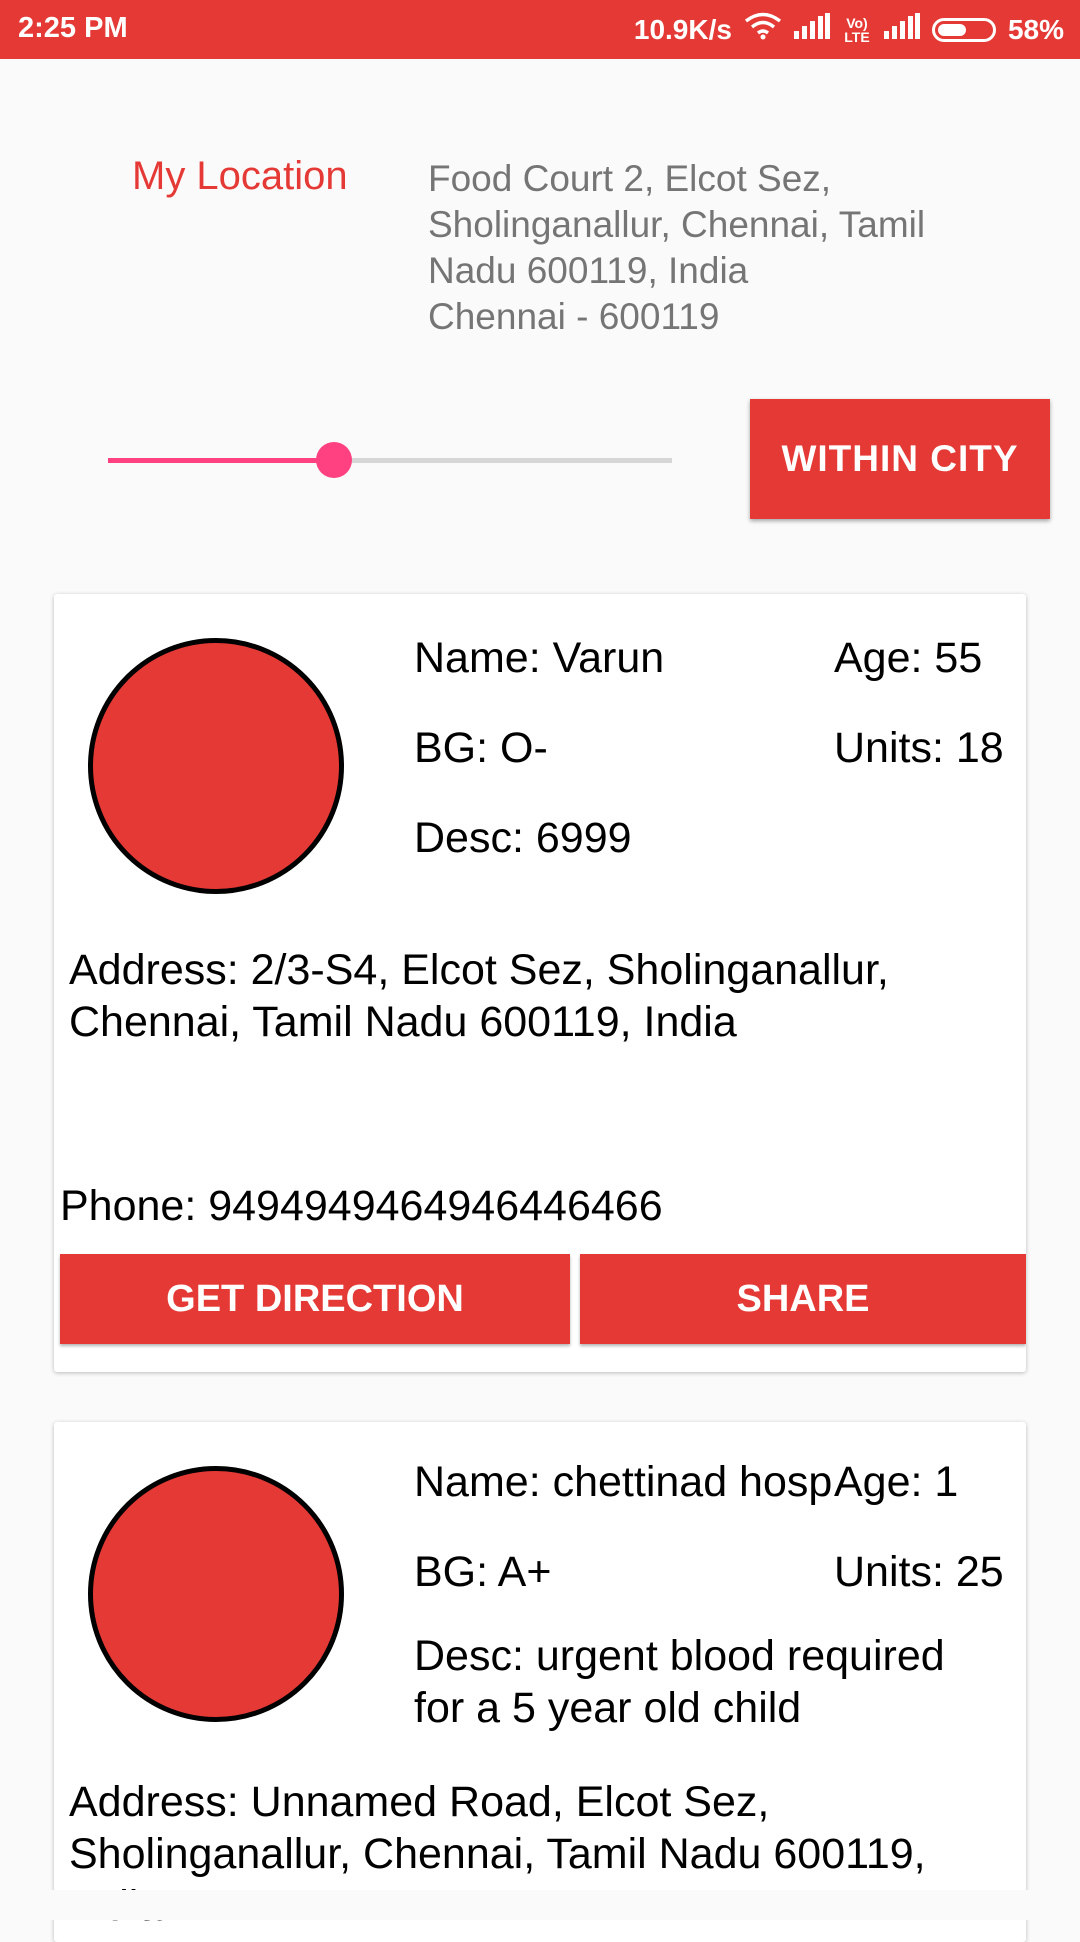 The height and width of the screenshot is (1942, 1080). What do you see at coordinates (523, 838) in the screenshot?
I see `description: Desc: 6999` at bounding box center [523, 838].